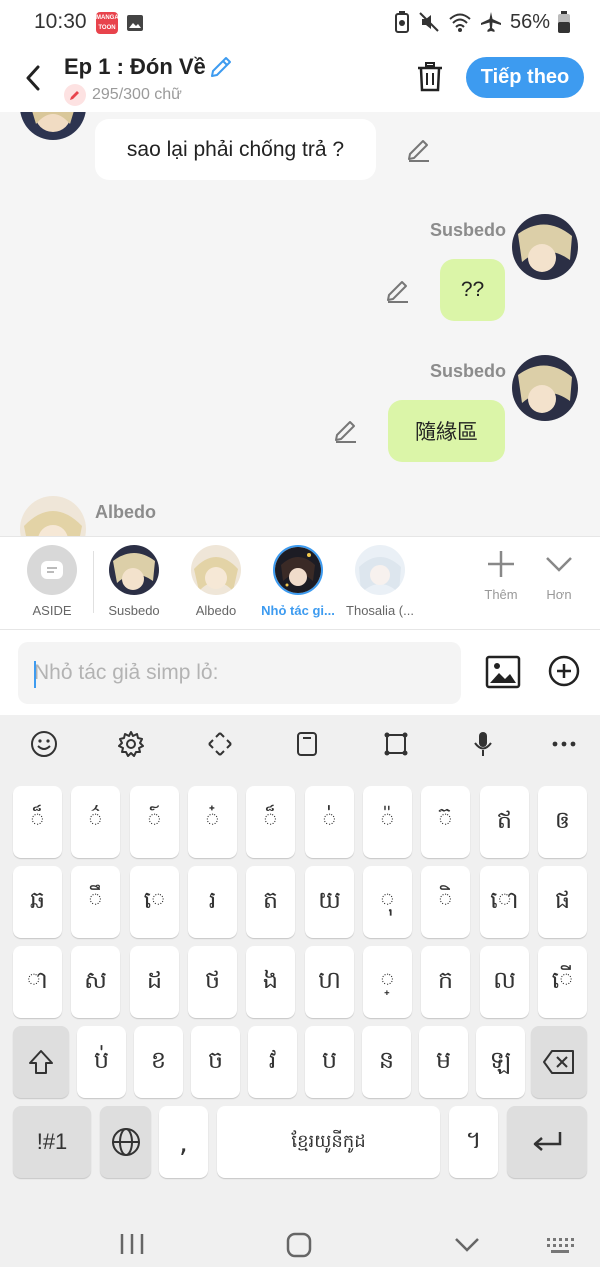  What do you see at coordinates (386, 1062) in the screenshot?
I see `key: ន` at bounding box center [386, 1062].